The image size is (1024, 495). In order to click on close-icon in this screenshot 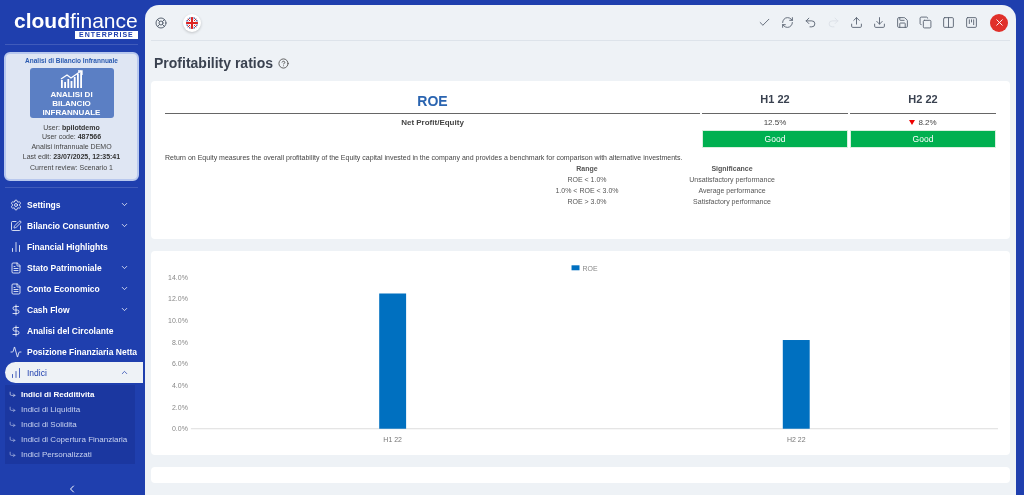, I will do `click(999, 22)`.